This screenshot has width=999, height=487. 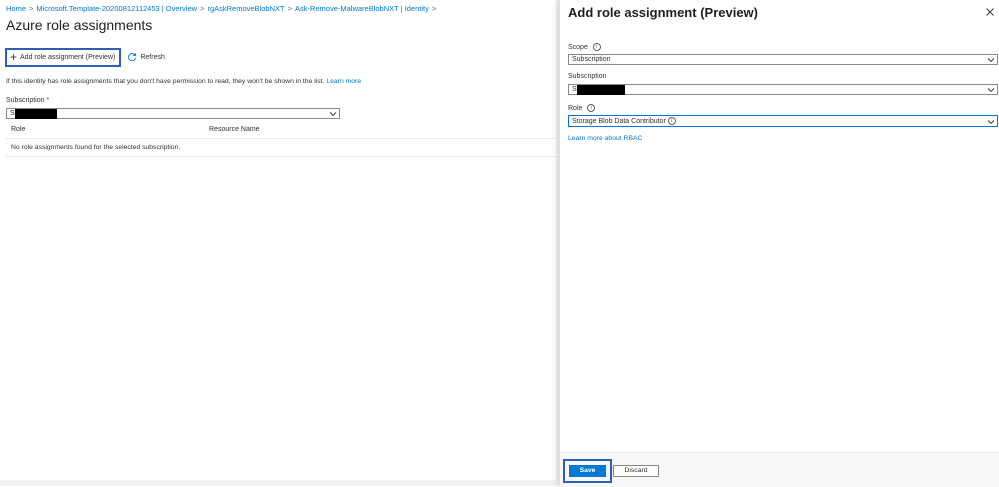 What do you see at coordinates (783, 121) in the screenshot?
I see `role-dropdown: Storage Blob Data Contributor i` at bounding box center [783, 121].